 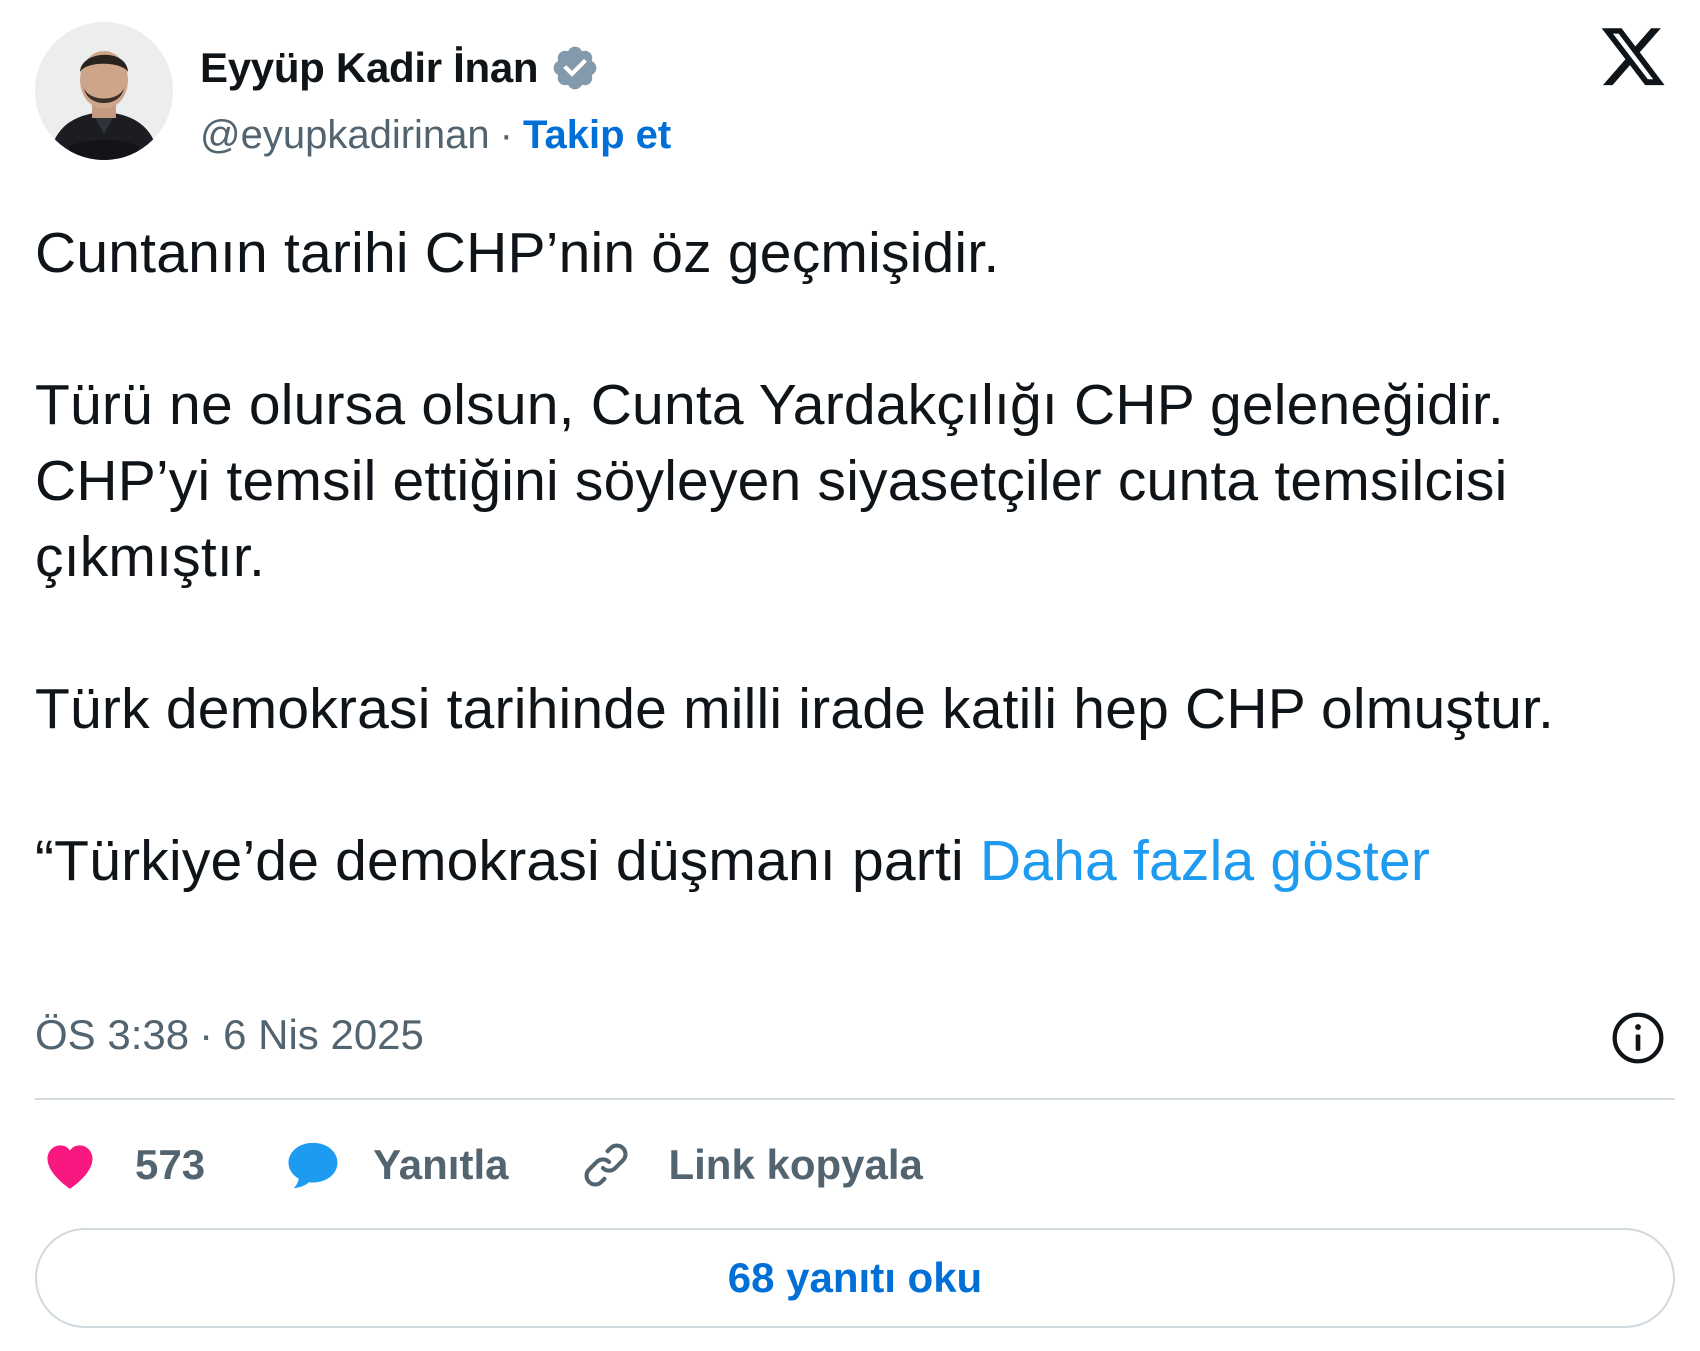 What do you see at coordinates (1205, 861) in the screenshot?
I see `show-more-link: Daha fazla göster` at bounding box center [1205, 861].